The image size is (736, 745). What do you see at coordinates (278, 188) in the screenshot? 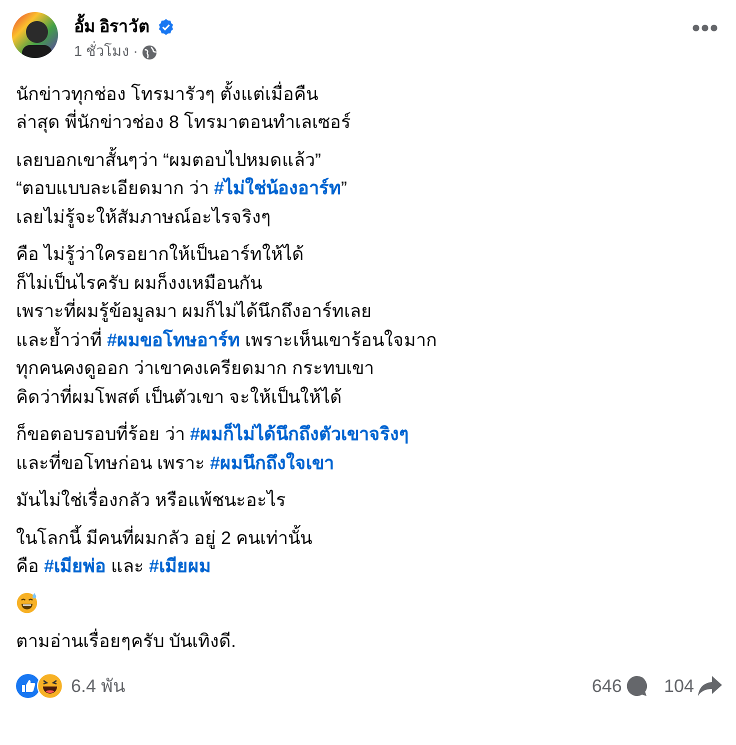
I see `hashtag-link: #ไม่ใช่น้องอาร์ท` at bounding box center [278, 188].